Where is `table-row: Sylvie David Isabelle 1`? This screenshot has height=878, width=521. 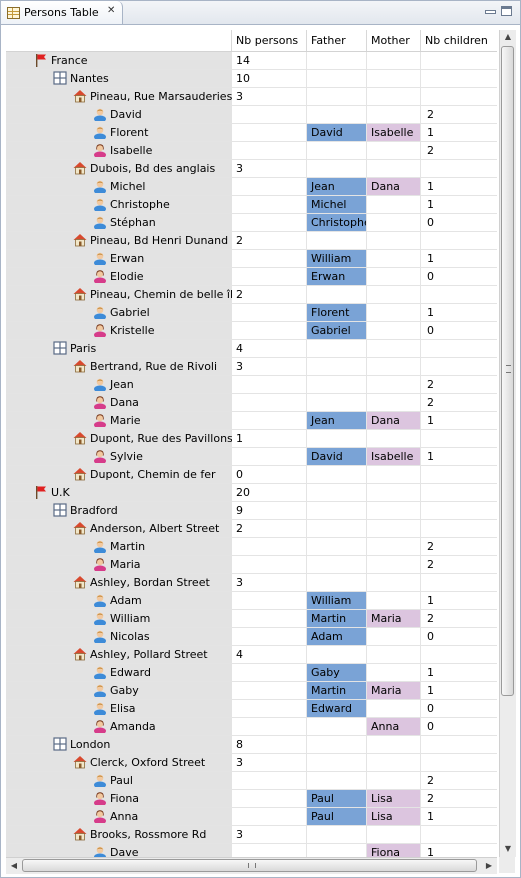
table-row: Sylvie David Isabelle 1 is located at coordinates (251, 457).